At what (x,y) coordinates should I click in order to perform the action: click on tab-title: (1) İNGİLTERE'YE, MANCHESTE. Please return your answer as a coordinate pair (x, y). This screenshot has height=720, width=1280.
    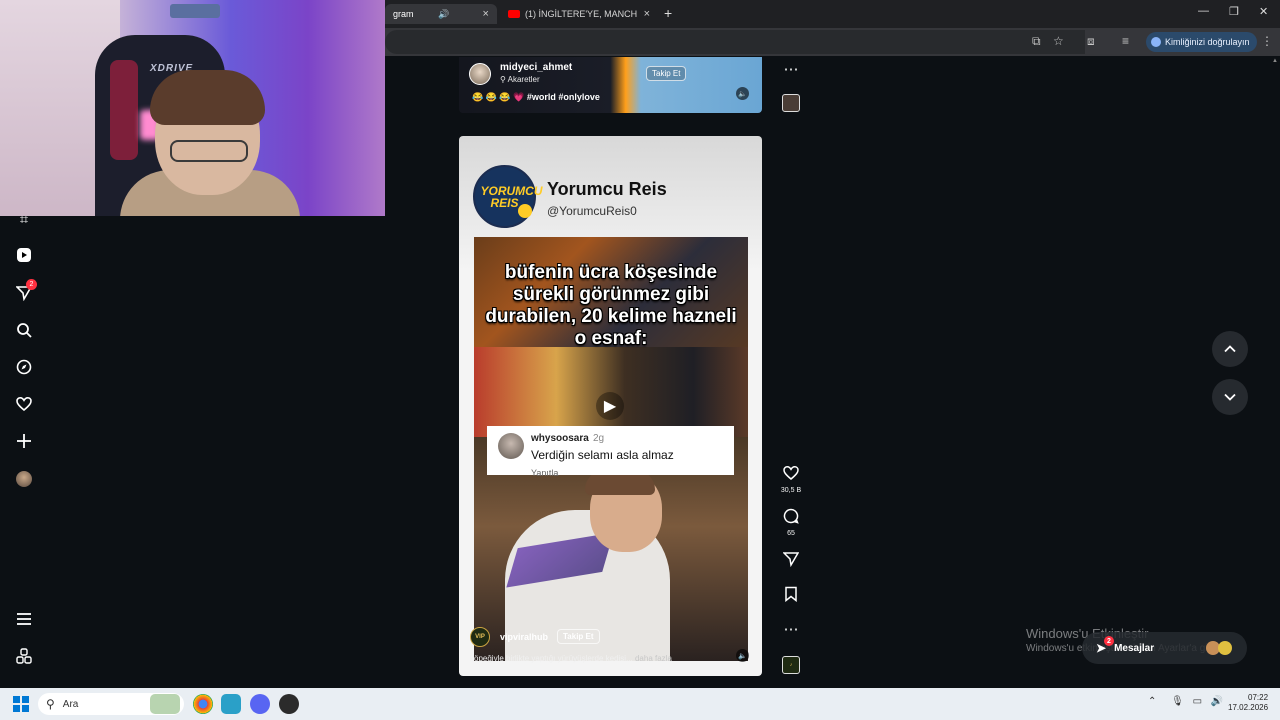
    Looking at the image, I should click on (581, 14).